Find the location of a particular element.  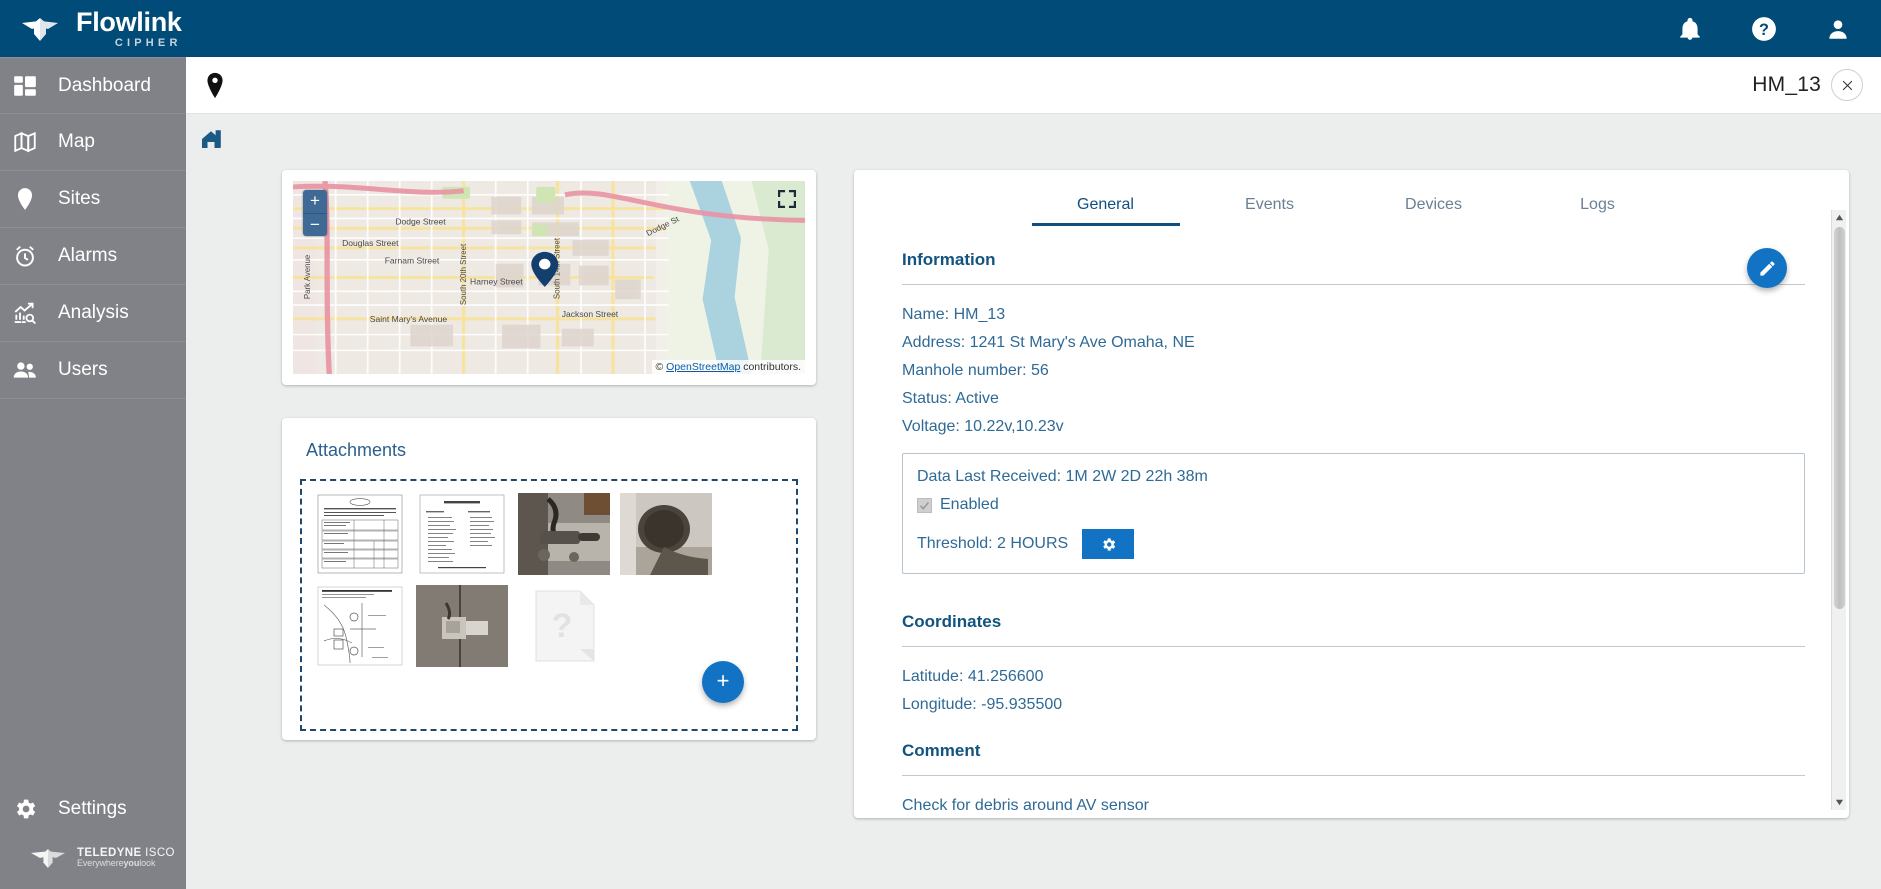

gear-icon is located at coordinates (1108, 544).